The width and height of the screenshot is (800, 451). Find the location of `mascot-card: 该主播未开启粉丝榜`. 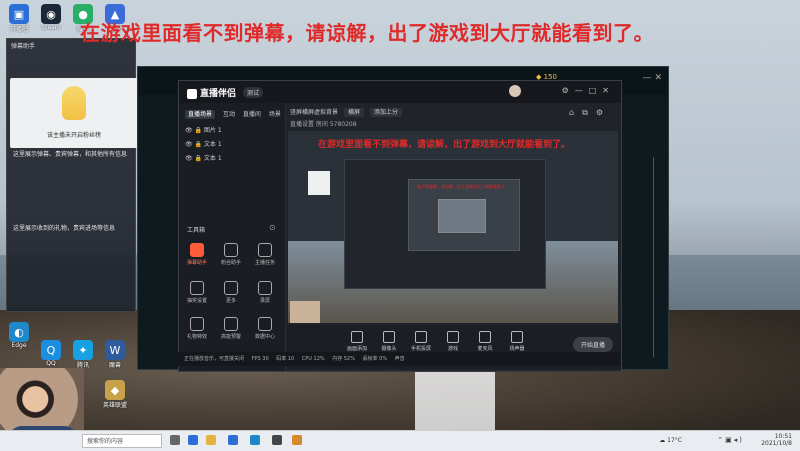

mascot-card: 该主播未开启粉丝榜 is located at coordinates (74, 113).